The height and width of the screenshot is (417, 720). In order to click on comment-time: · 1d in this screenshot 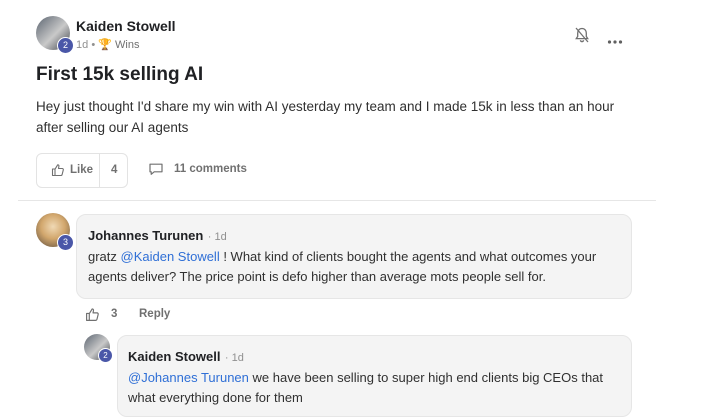, I will do `click(217, 237)`.